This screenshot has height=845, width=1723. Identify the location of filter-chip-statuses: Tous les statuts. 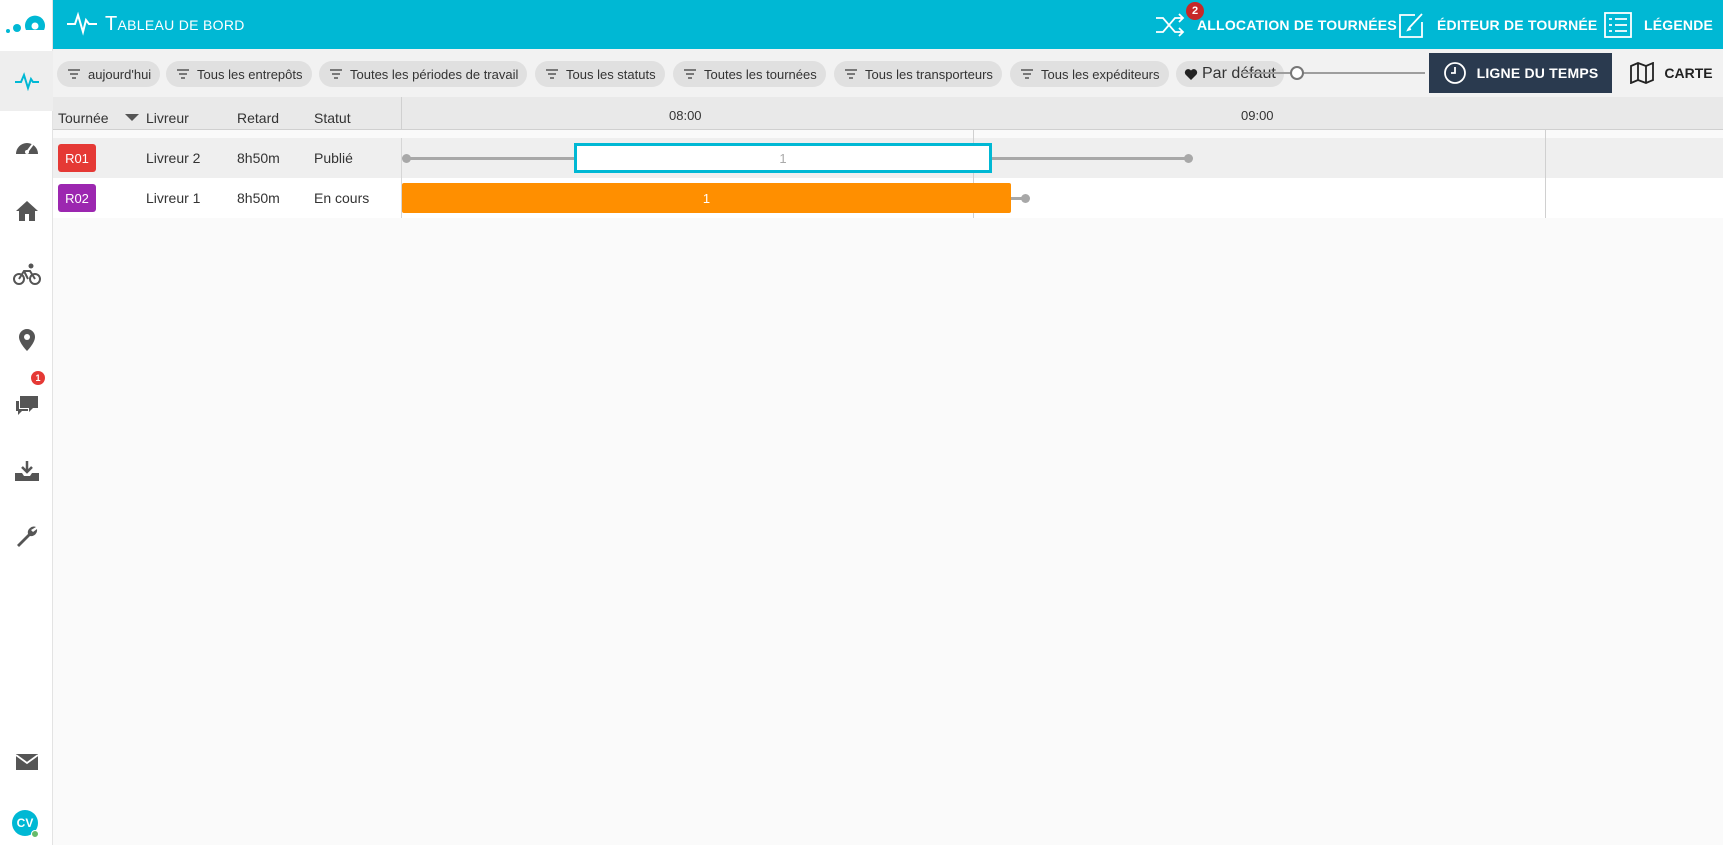
(600, 74).